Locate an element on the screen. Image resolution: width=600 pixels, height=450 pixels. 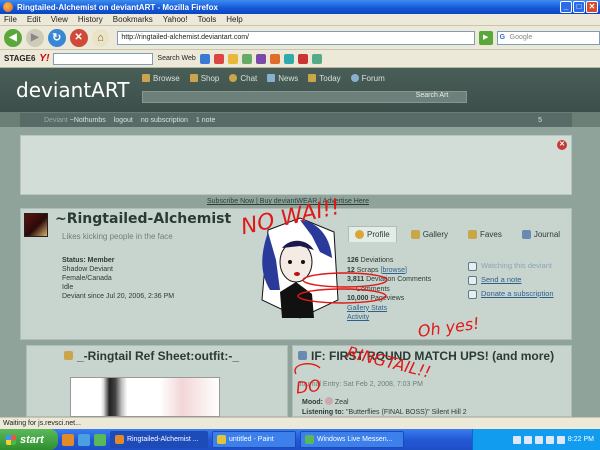
donate-link: Donate a subscription is located at coordinates (517, 294).